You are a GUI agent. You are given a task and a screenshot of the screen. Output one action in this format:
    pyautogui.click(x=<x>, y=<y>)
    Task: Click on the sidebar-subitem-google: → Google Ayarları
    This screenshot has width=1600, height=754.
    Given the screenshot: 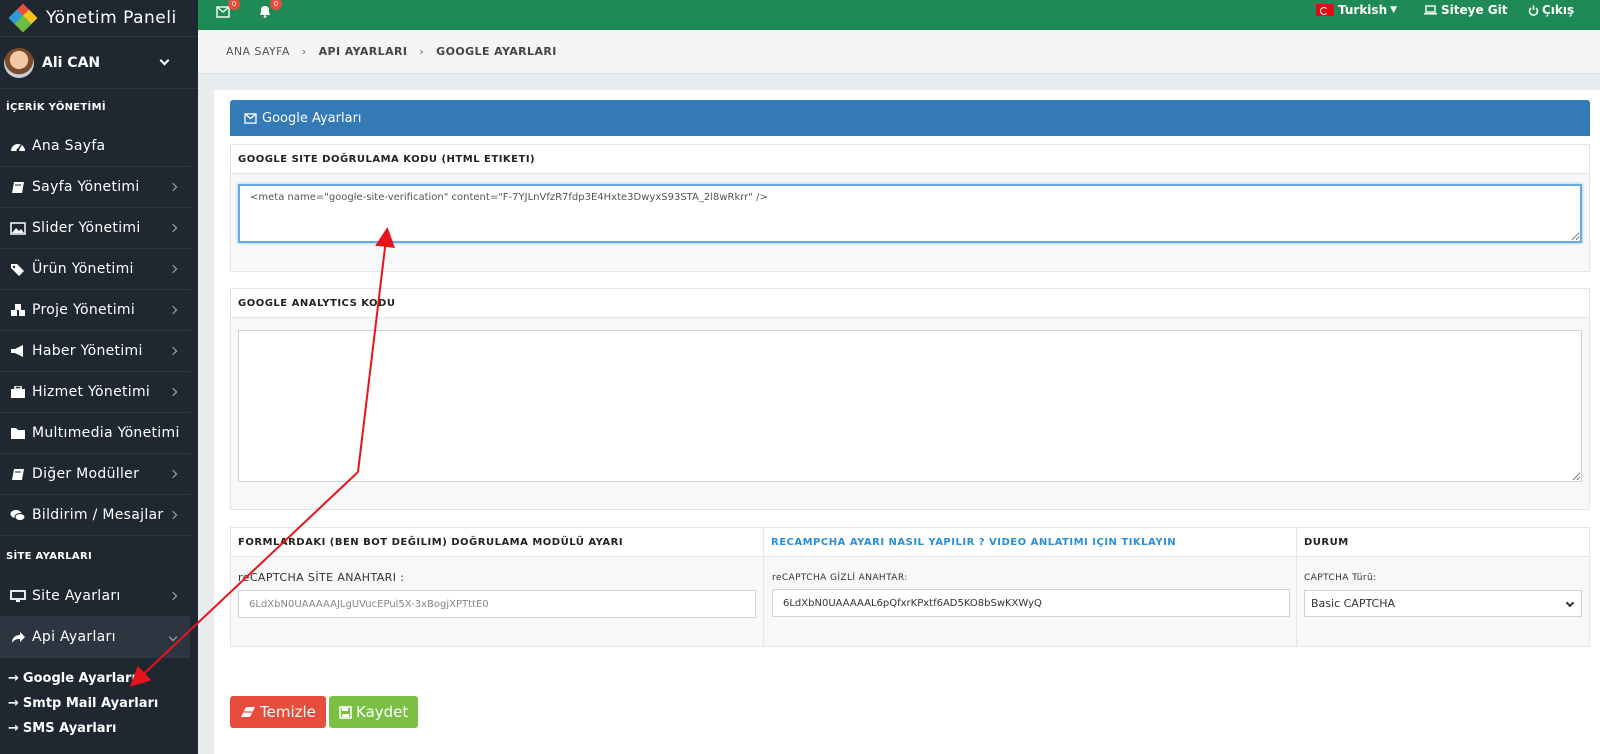 What is the action you would take?
    pyautogui.click(x=99, y=678)
    